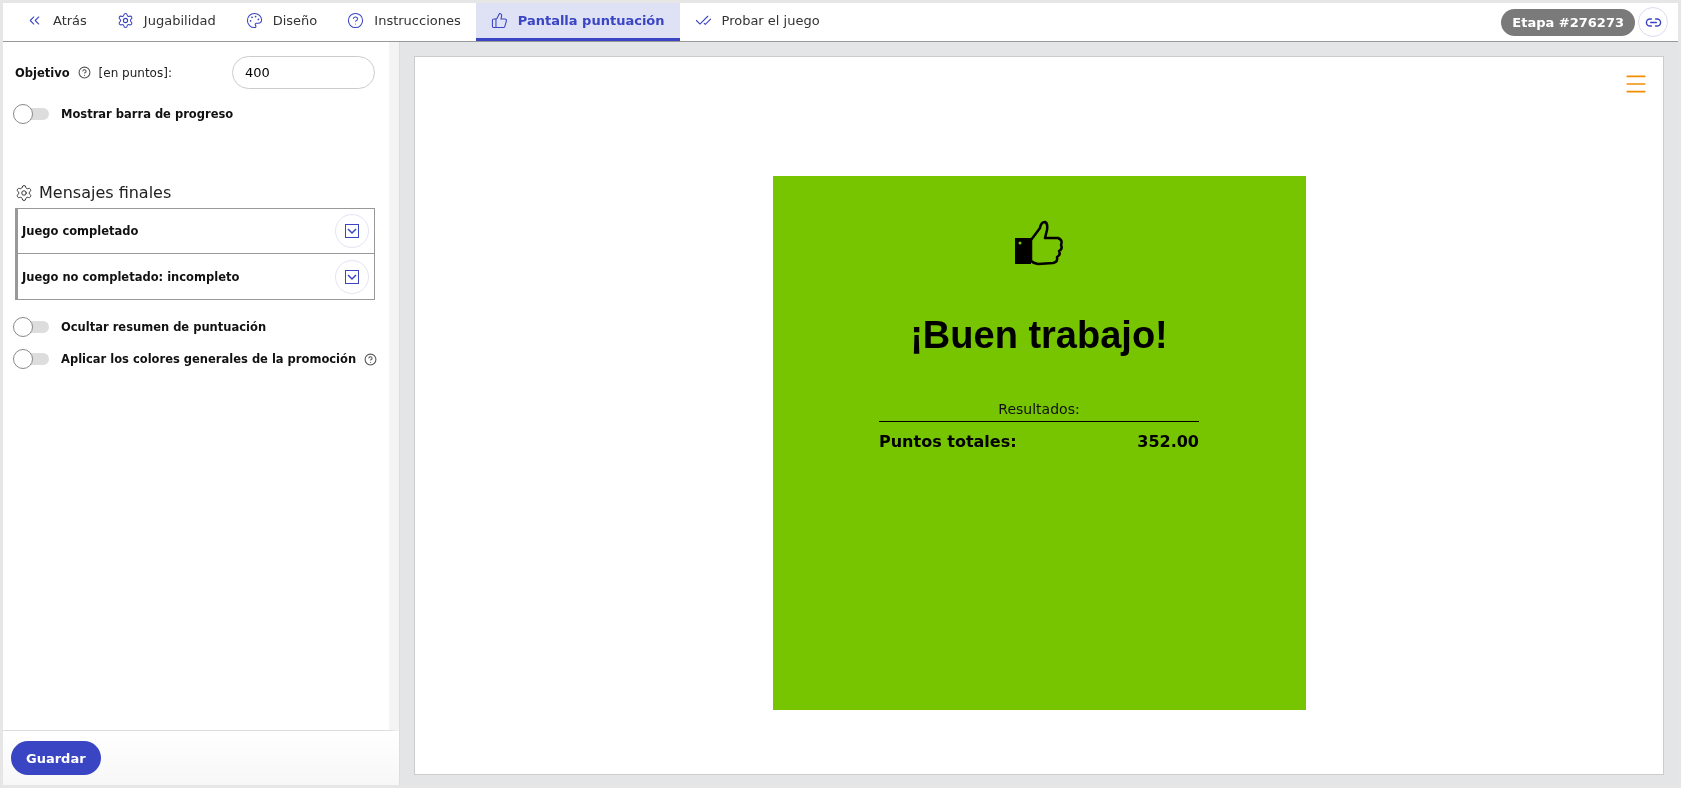  Describe the element at coordinates (42, 72) in the screenshot. I see `goal-label: Objetivo` at that location.